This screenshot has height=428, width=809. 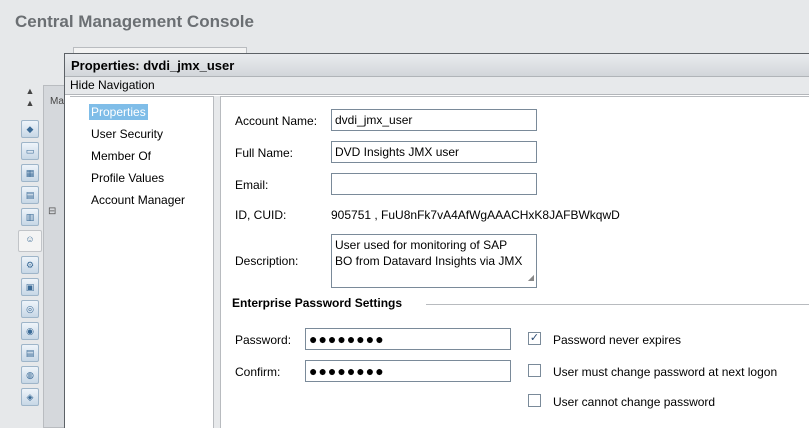 I want to click on must-change-password-label: User must change password at next logon, so click(x=665, y=372).